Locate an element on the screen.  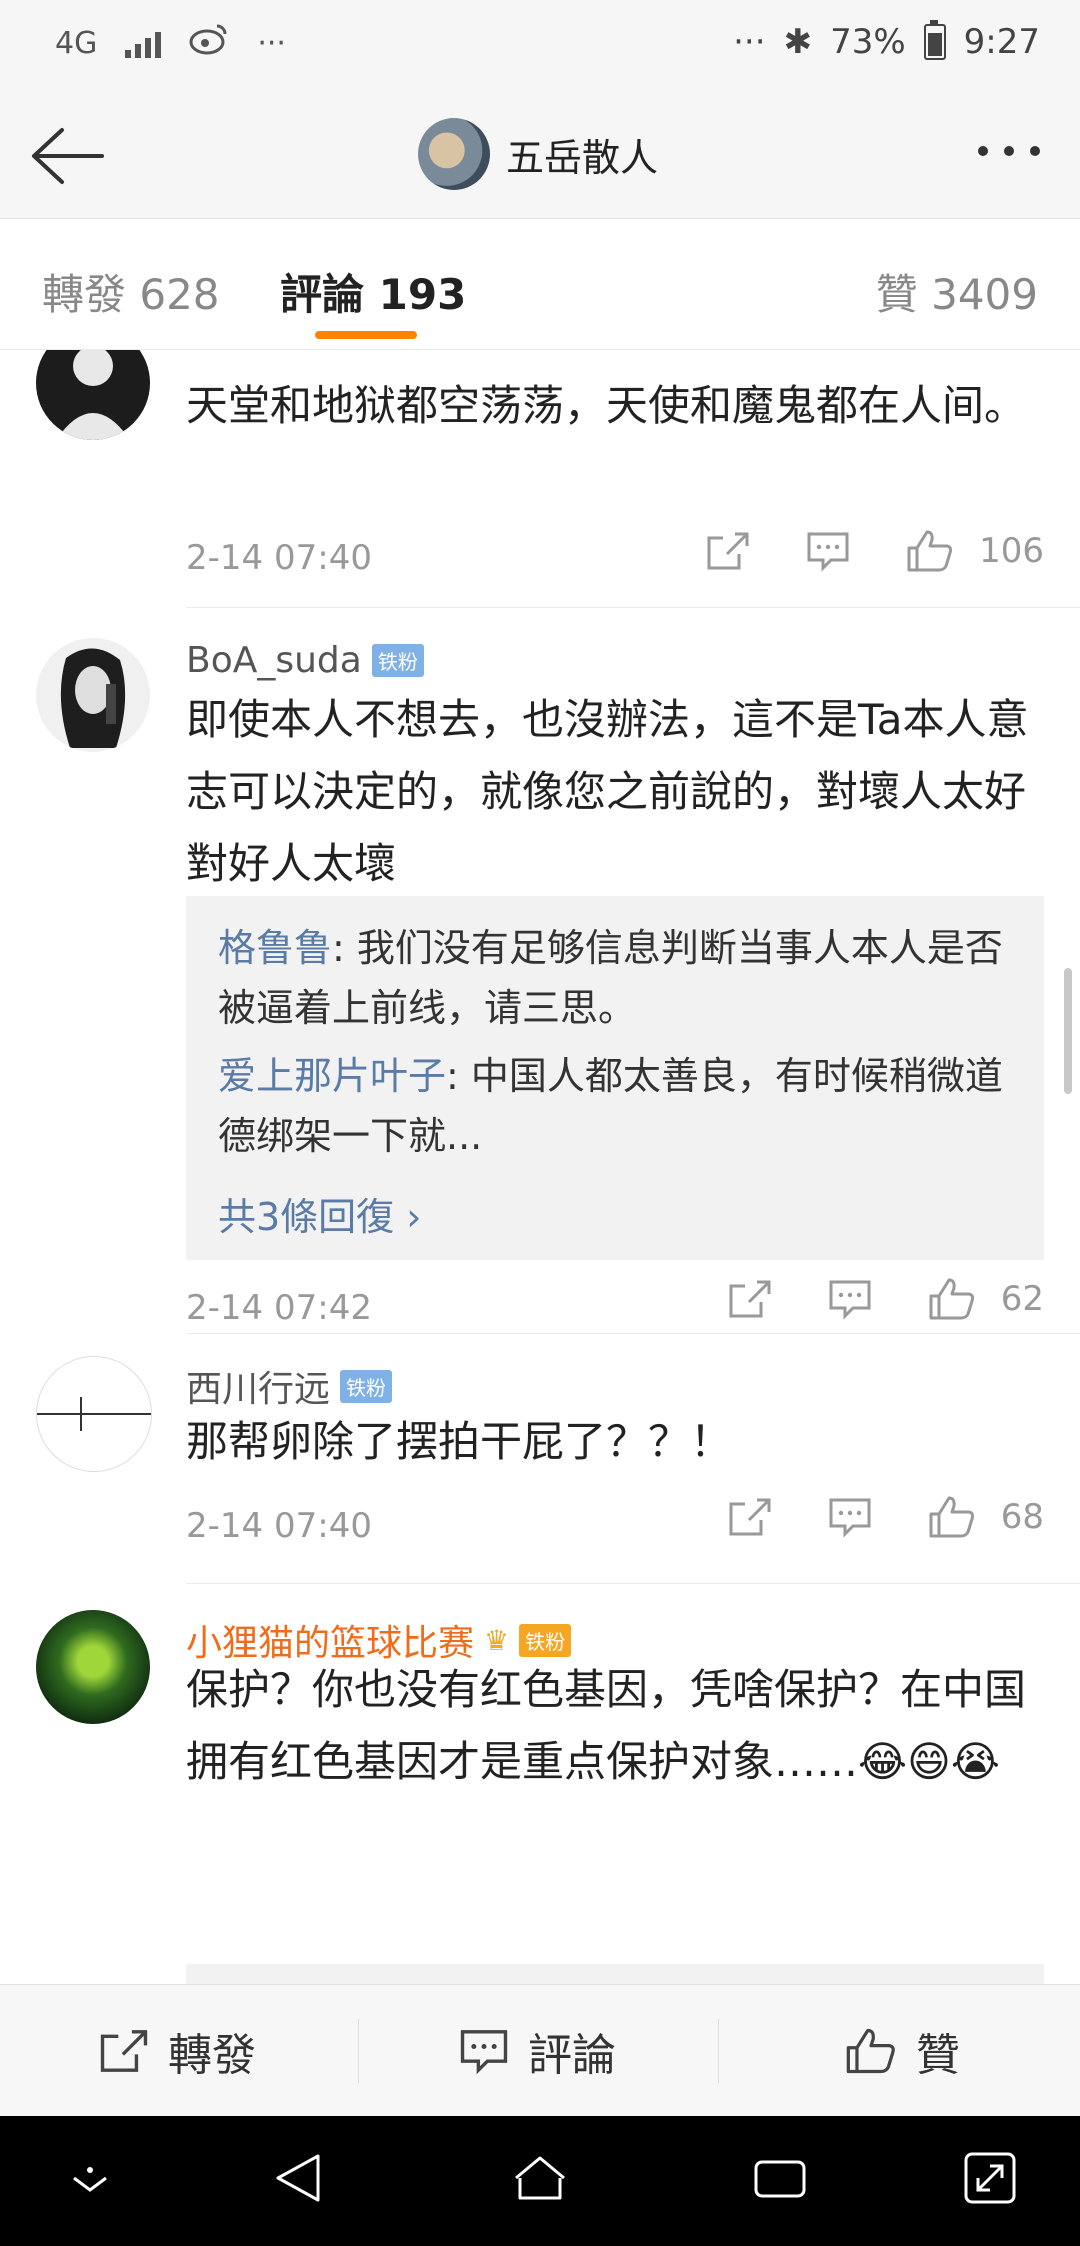
commenter-name: 西川行远 铁粉 is located at coordinates (289, 1386).